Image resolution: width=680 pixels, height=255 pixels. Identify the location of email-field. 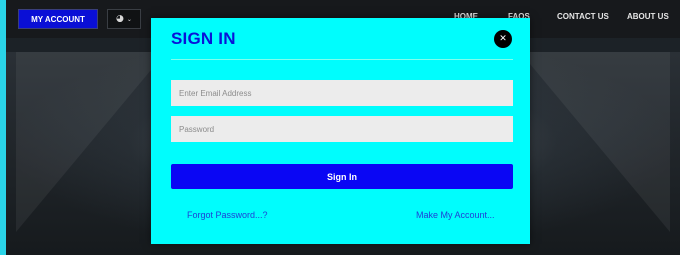
(342, 93).